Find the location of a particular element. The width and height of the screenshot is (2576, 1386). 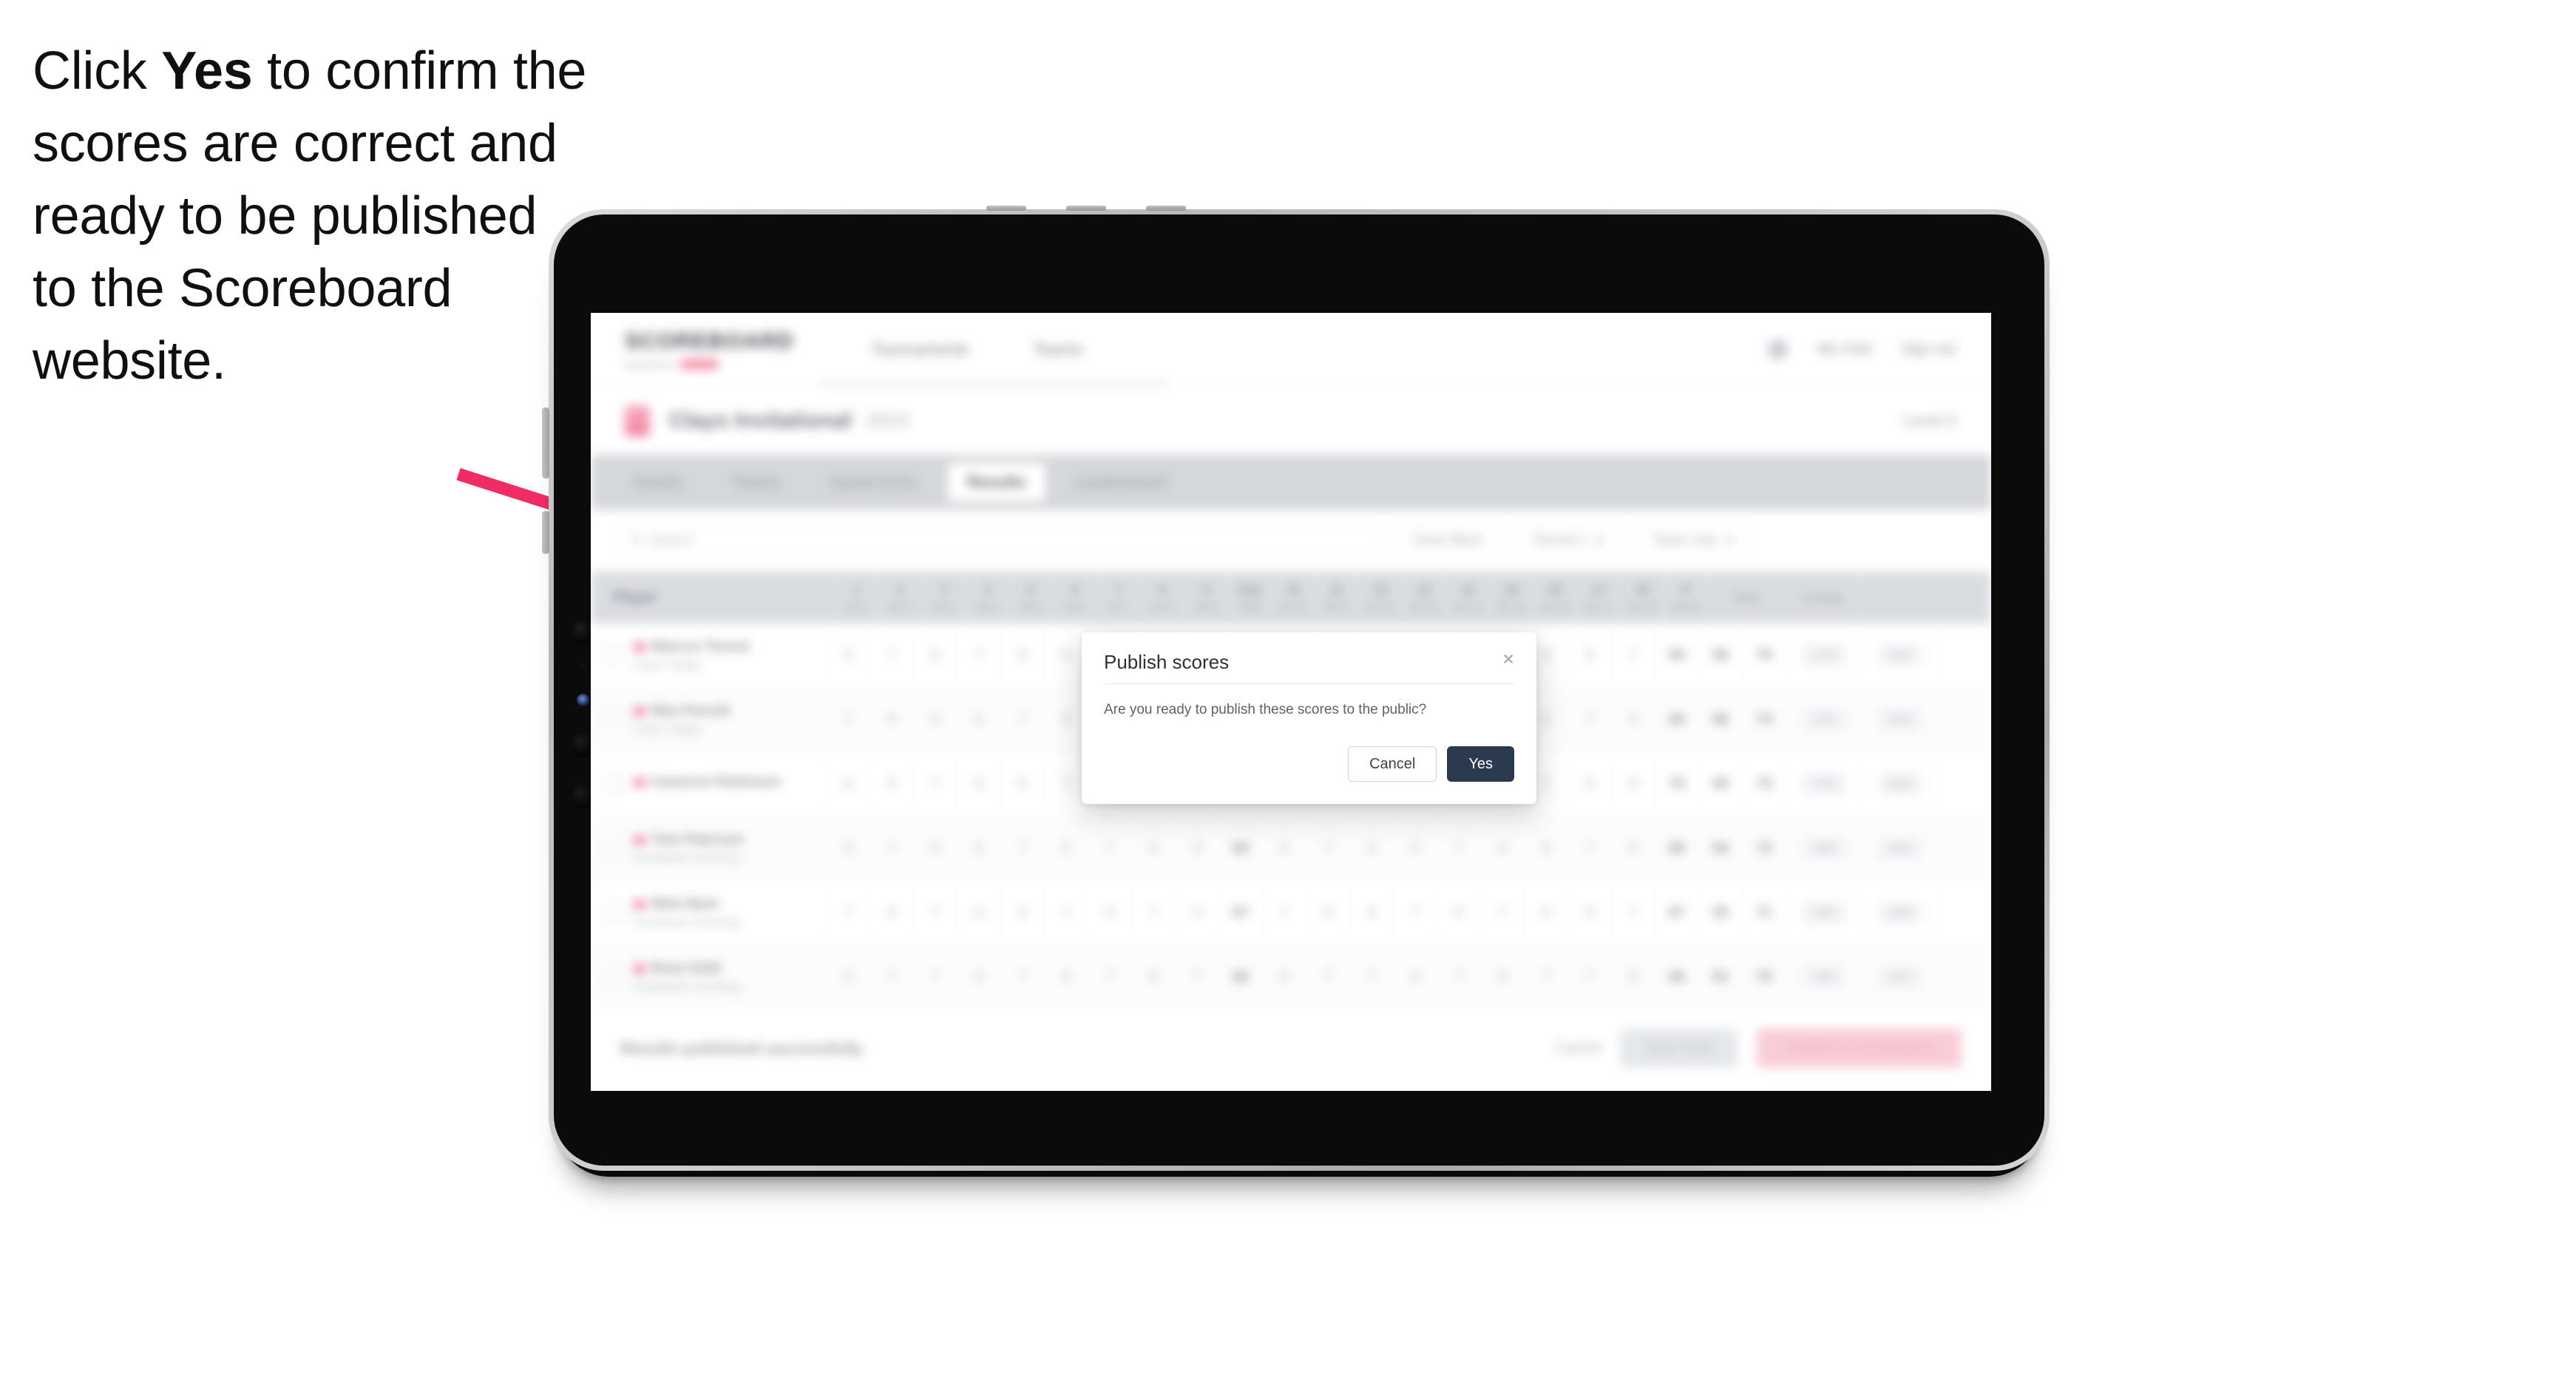

table-column-header: Total is located at coordinates (1746, 597).